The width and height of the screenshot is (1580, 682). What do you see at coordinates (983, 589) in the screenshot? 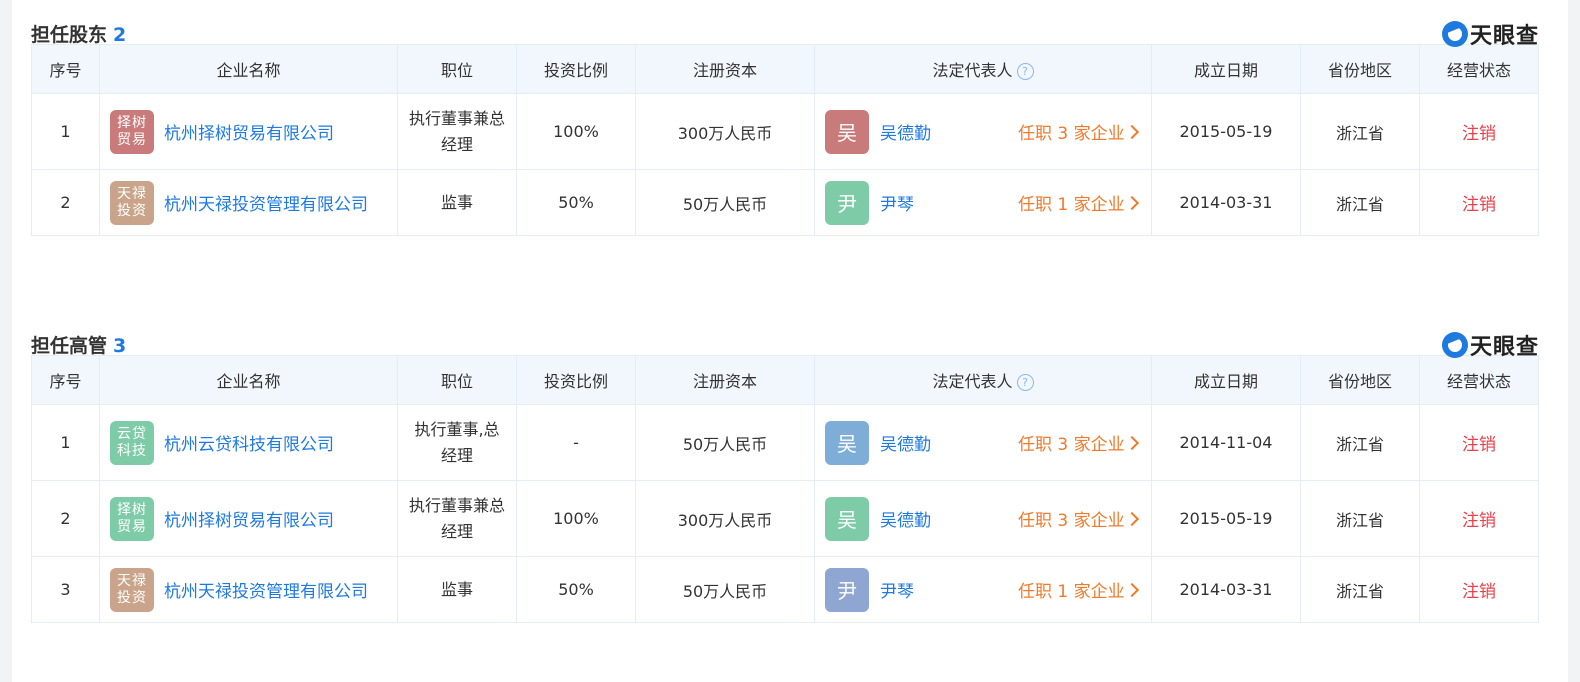
I see `cell-legal-rep: 尹尹琴 任职 1 家企业` at bounding box center [983, 589].